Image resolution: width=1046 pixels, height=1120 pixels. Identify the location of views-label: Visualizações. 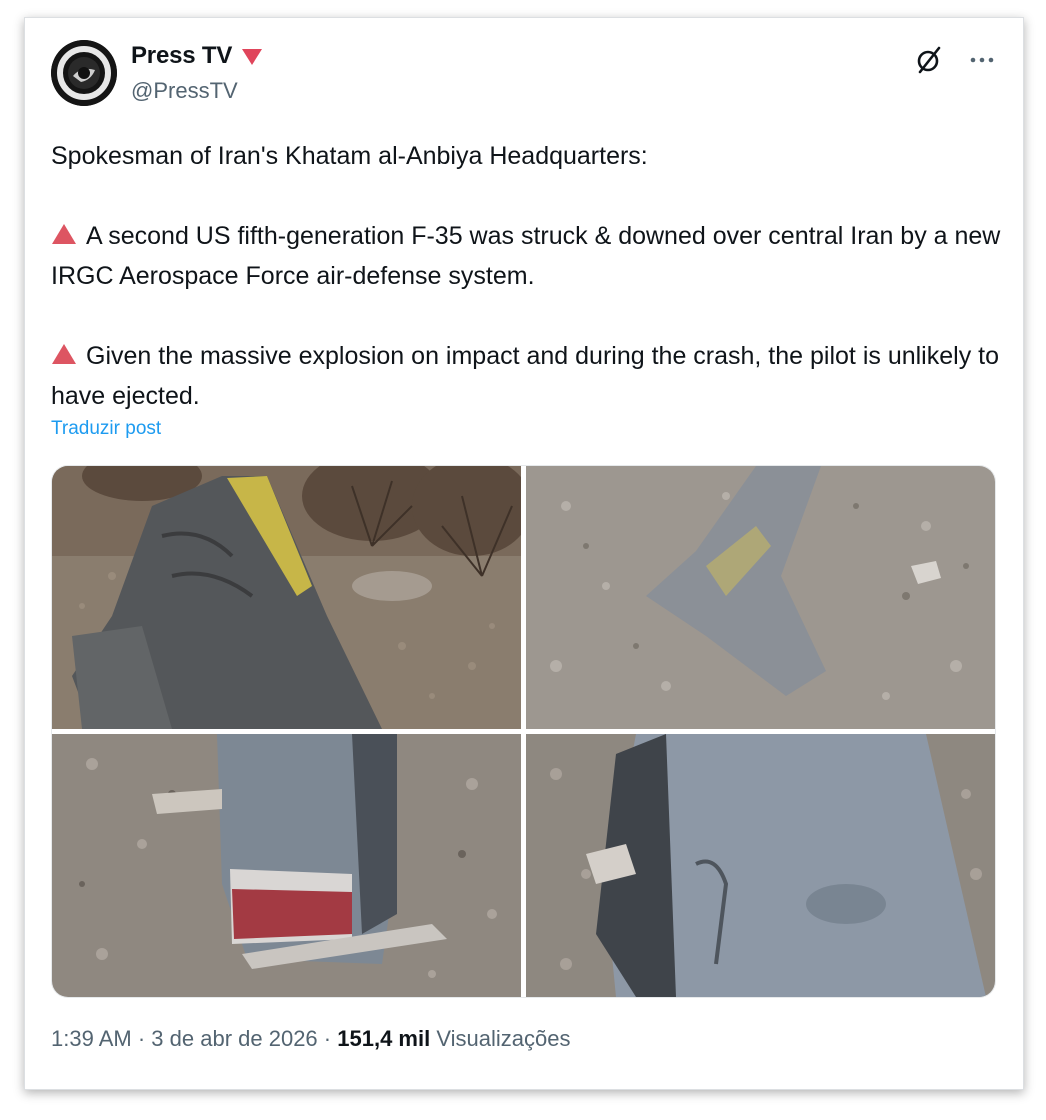
(503, 1038).